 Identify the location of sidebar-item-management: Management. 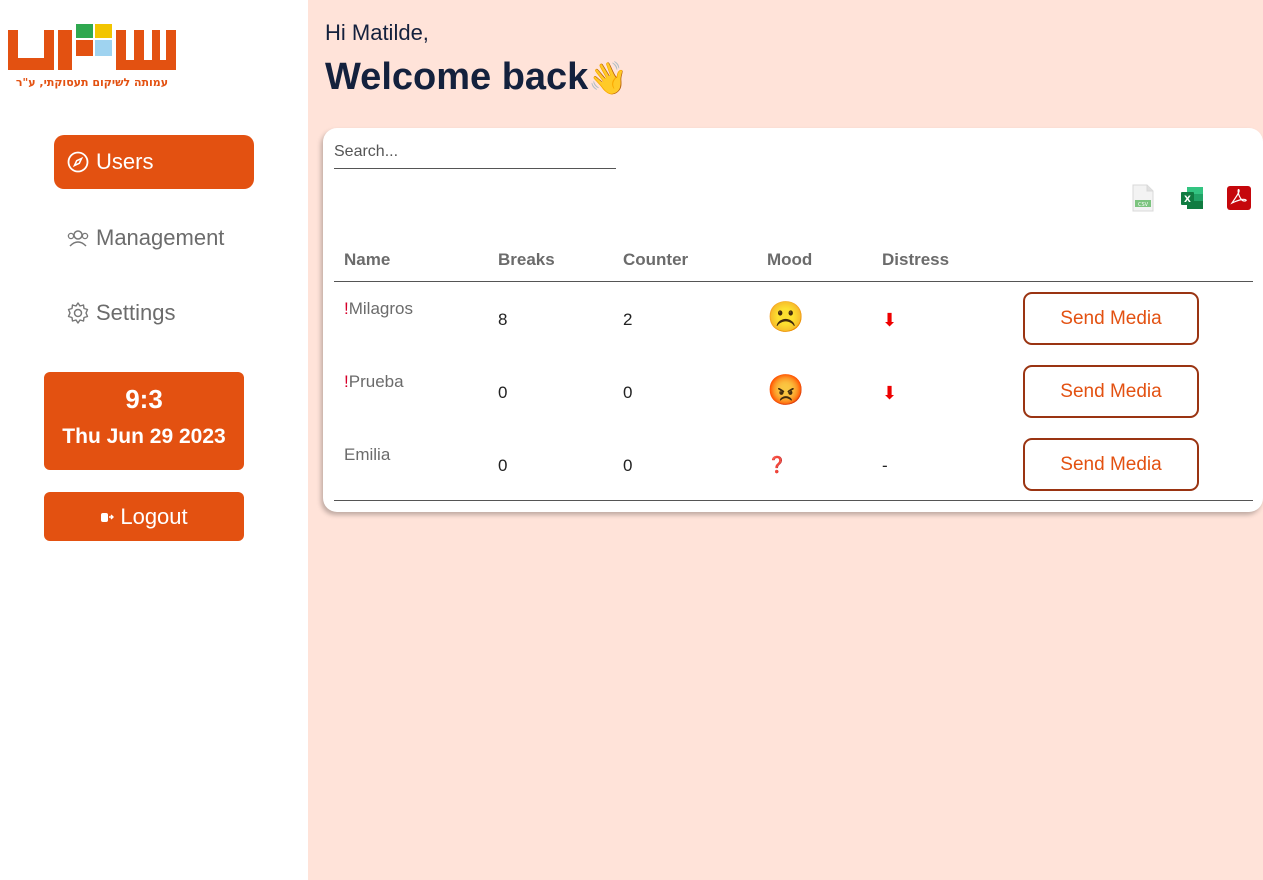
(154, 238).